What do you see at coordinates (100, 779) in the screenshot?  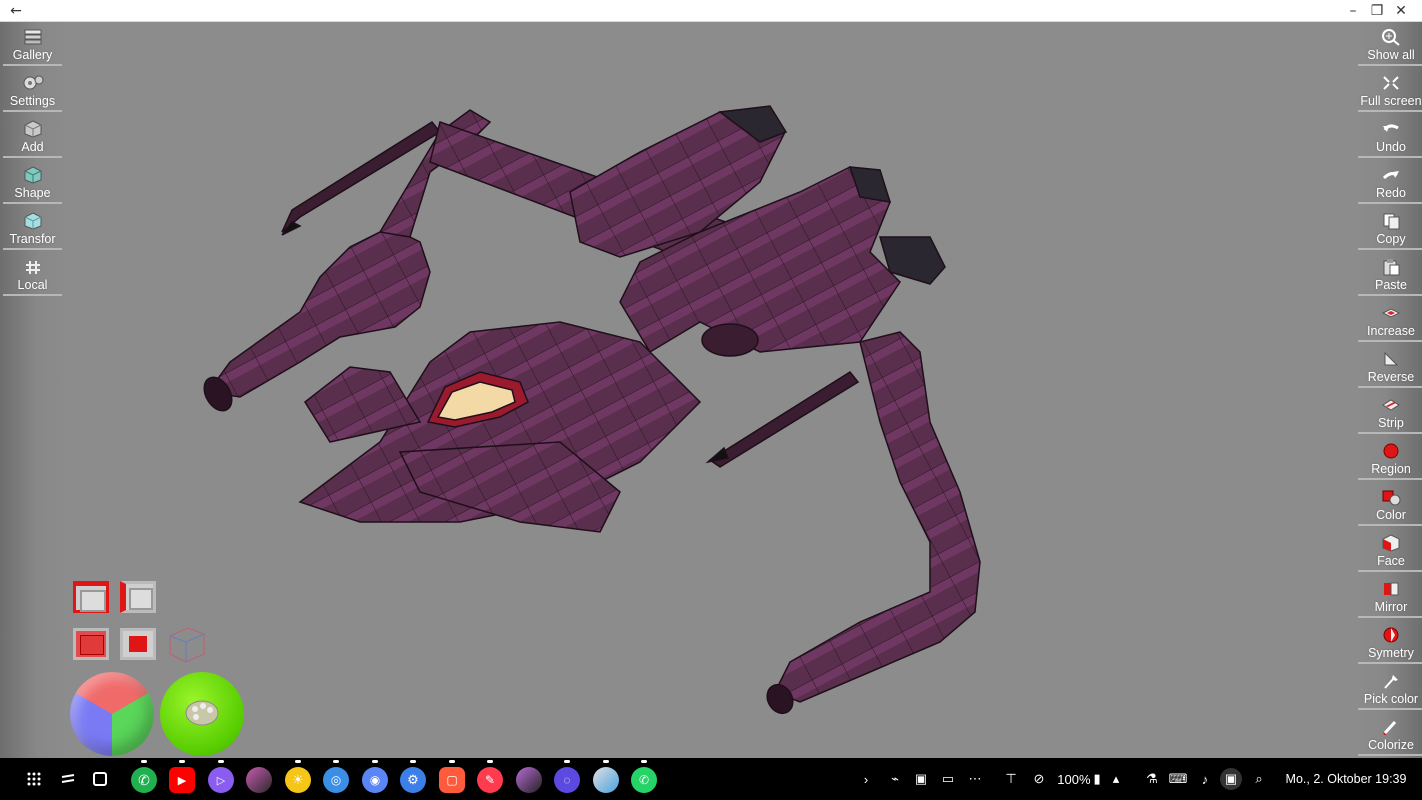 I see `home-square-icon` at bounding box center [100, 779].